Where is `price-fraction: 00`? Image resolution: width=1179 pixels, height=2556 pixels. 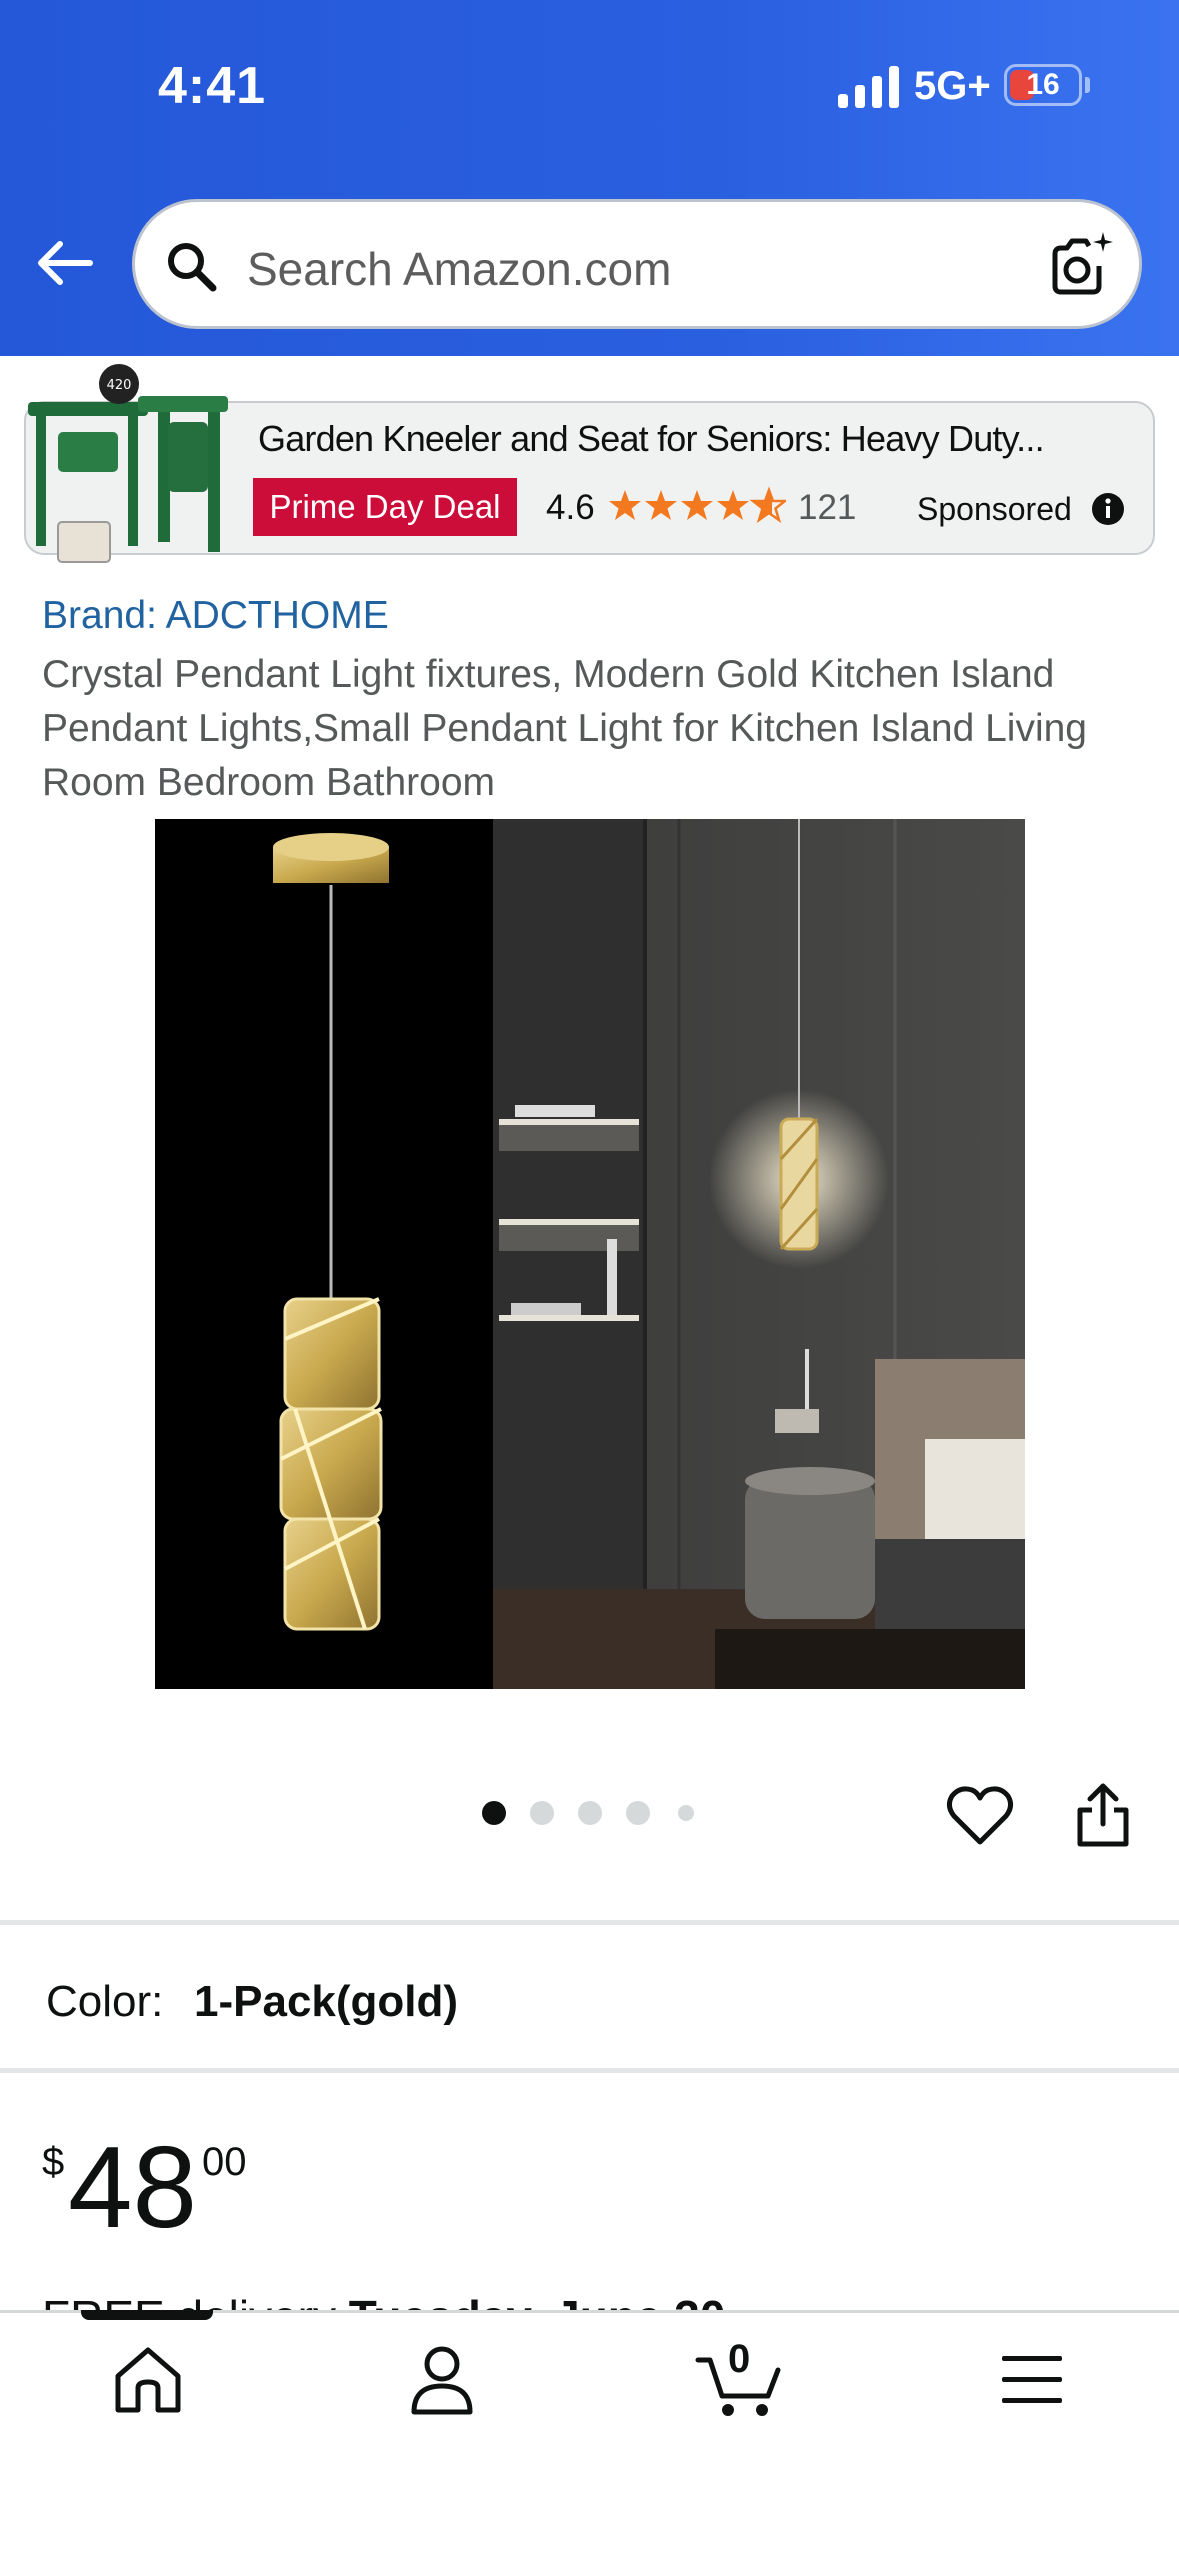
price-fraction: 00 is located at coordinates (224, 2162).